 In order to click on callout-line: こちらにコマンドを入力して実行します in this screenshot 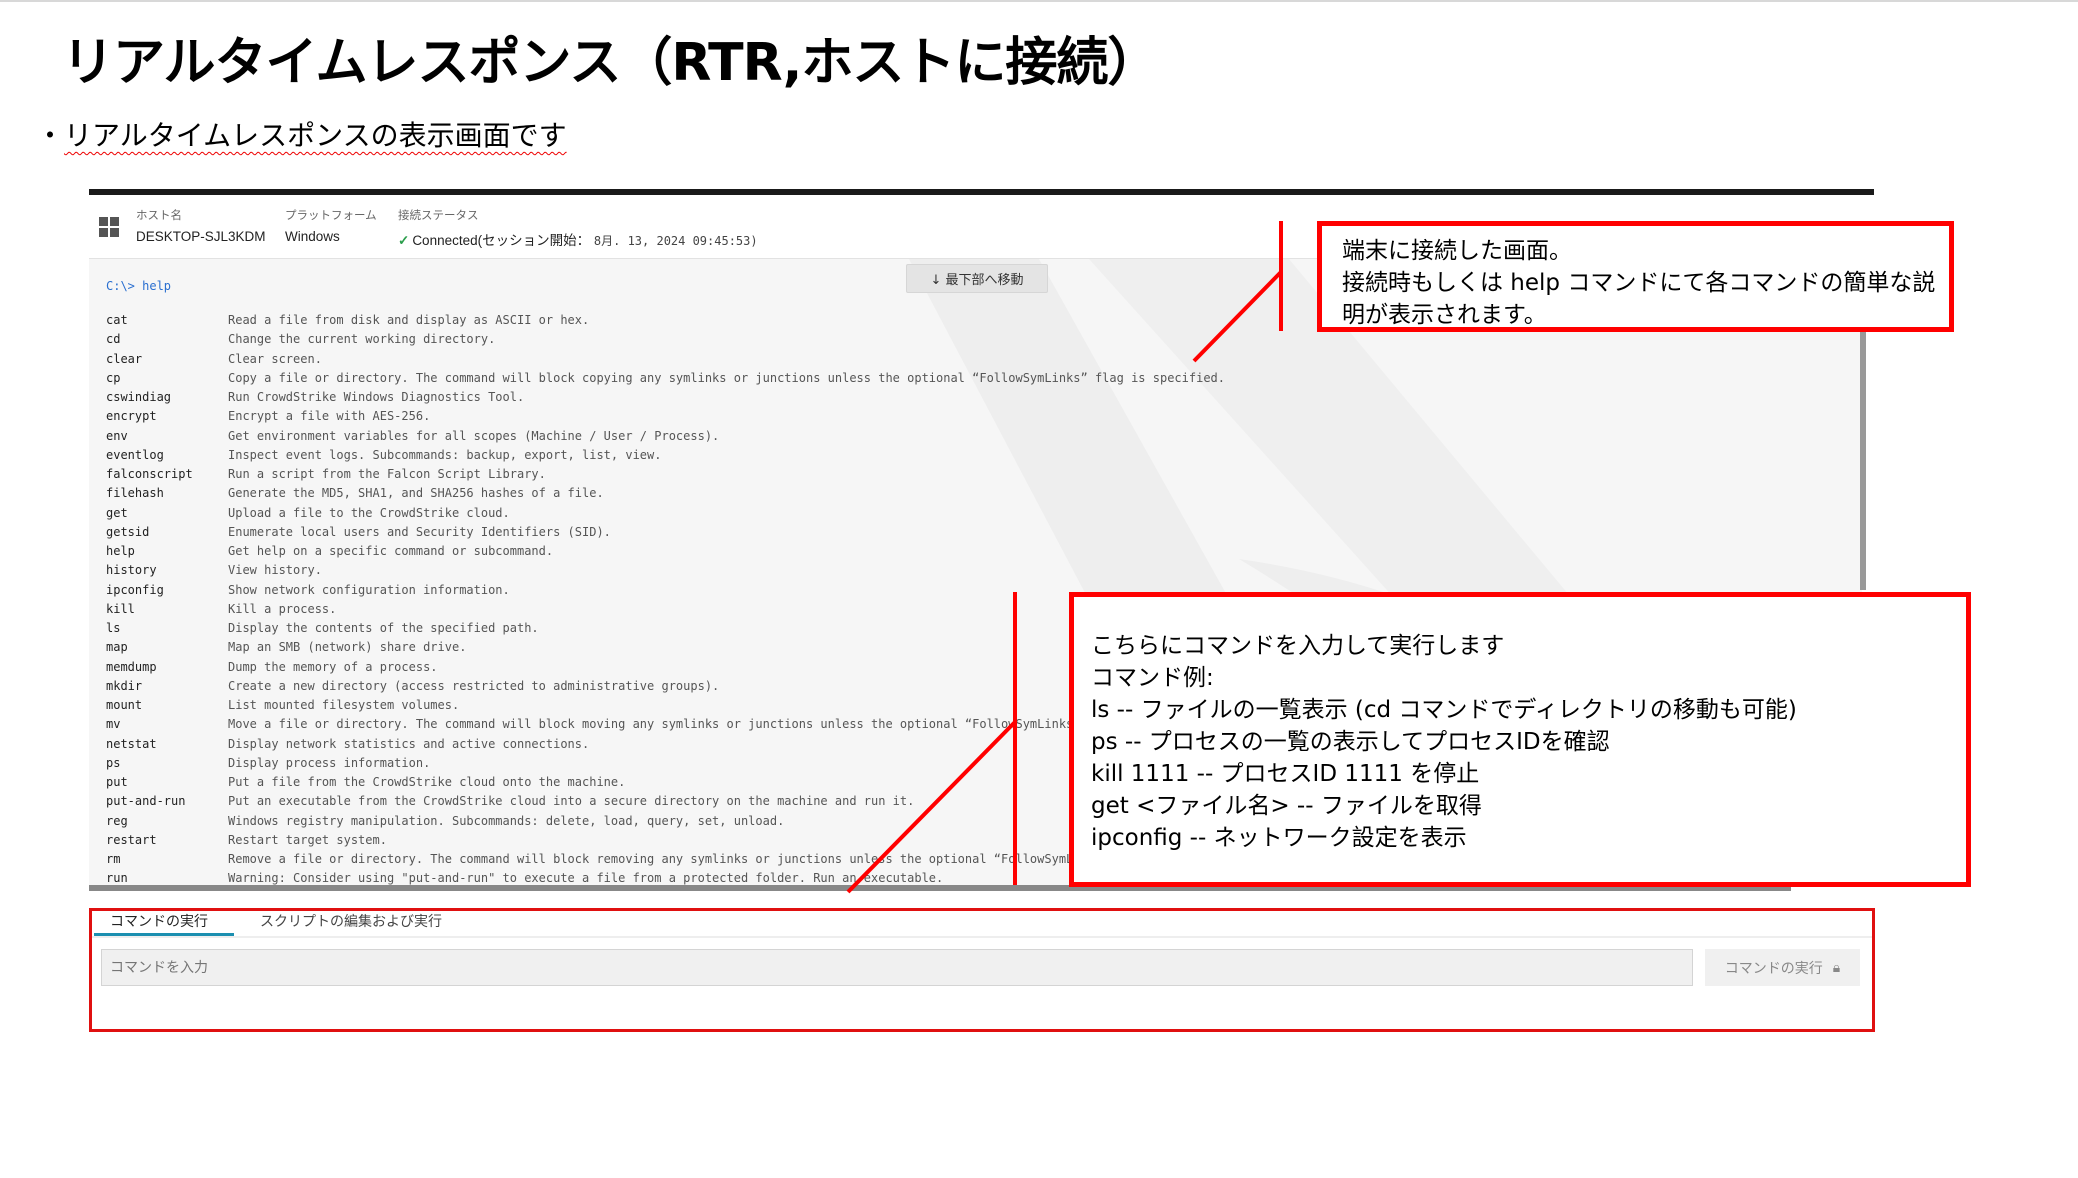, I will do `click(1298, 646)`.